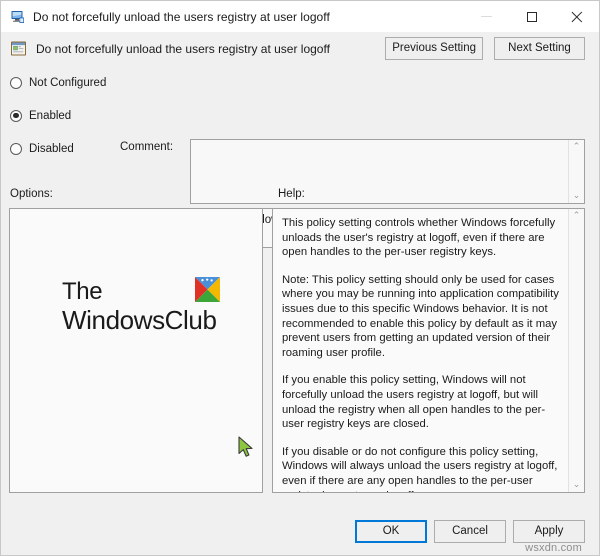  I want to click on setting-navigation: Previous Setting Next Setting, so click(485, 48).